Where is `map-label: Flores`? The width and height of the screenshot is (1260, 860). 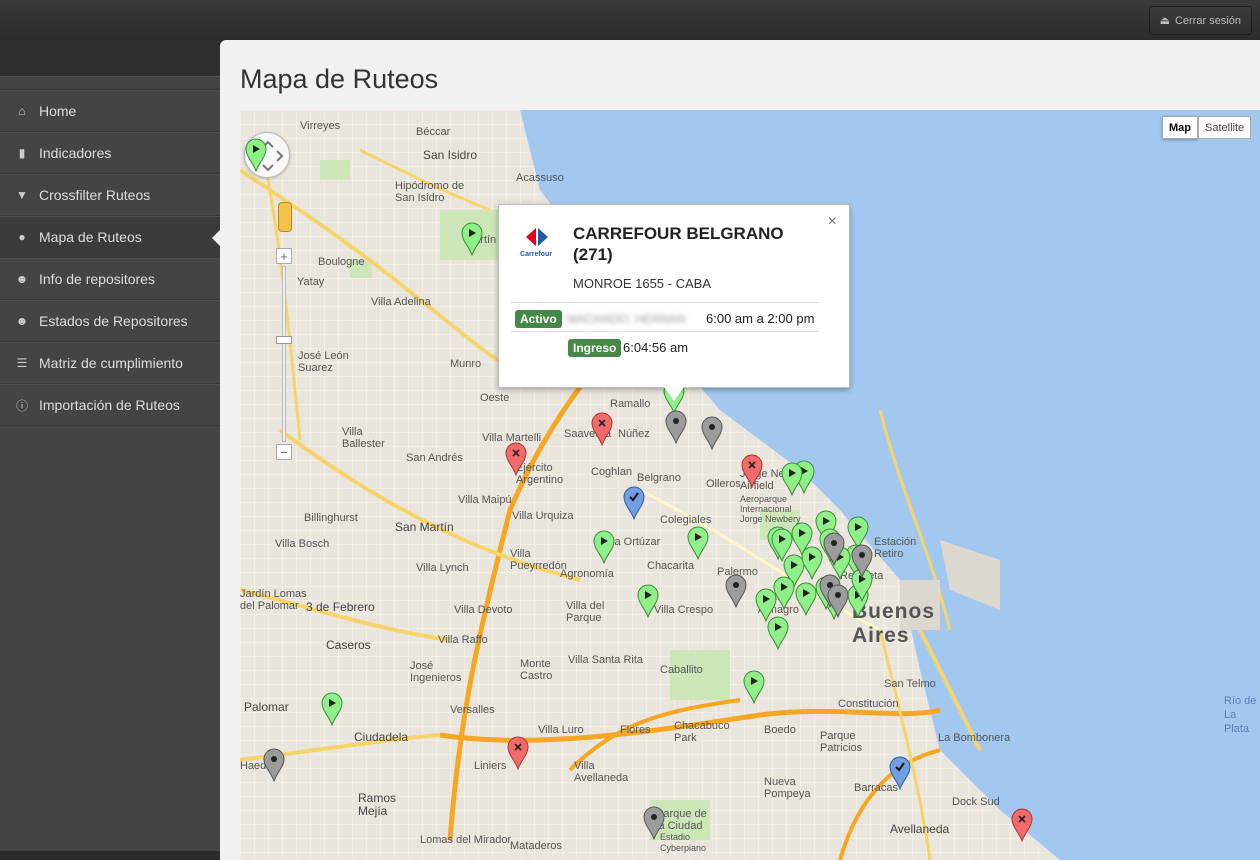 map-label: Flores is located at coordinates (635, 730).